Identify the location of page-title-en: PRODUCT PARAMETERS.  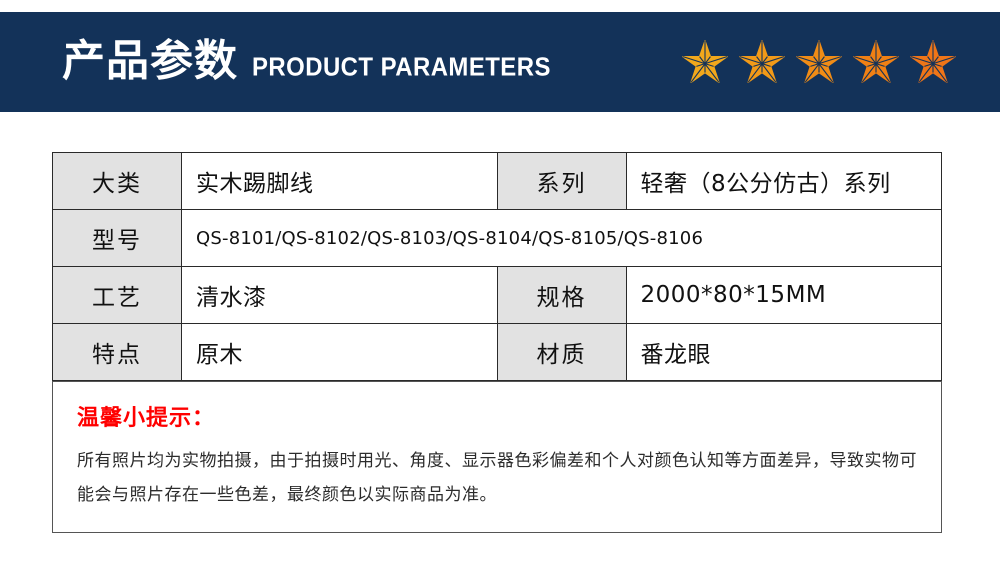
(401, 66).